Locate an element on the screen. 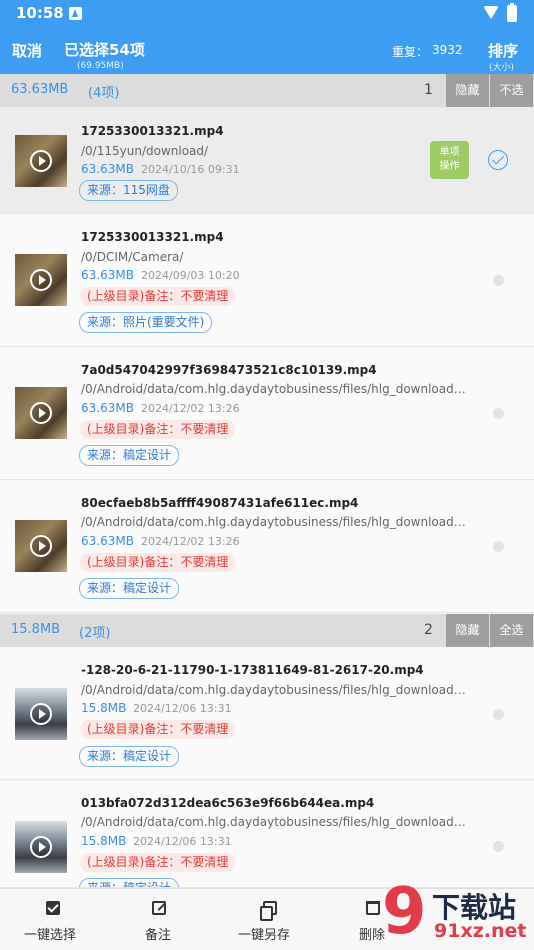 The image size is (534, 950). edit-icon is located at coordinates (159, 908).